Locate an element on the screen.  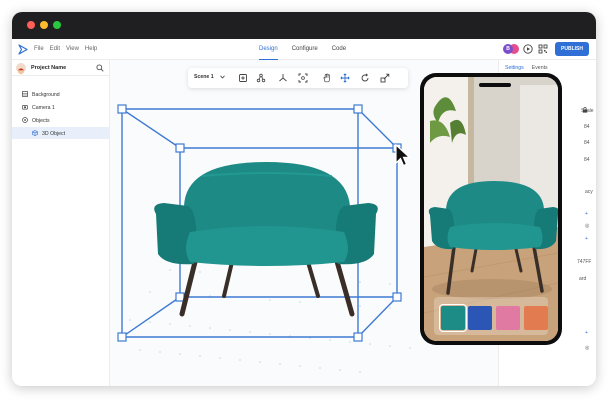
lock-icon is located at coordinates (585, 110).